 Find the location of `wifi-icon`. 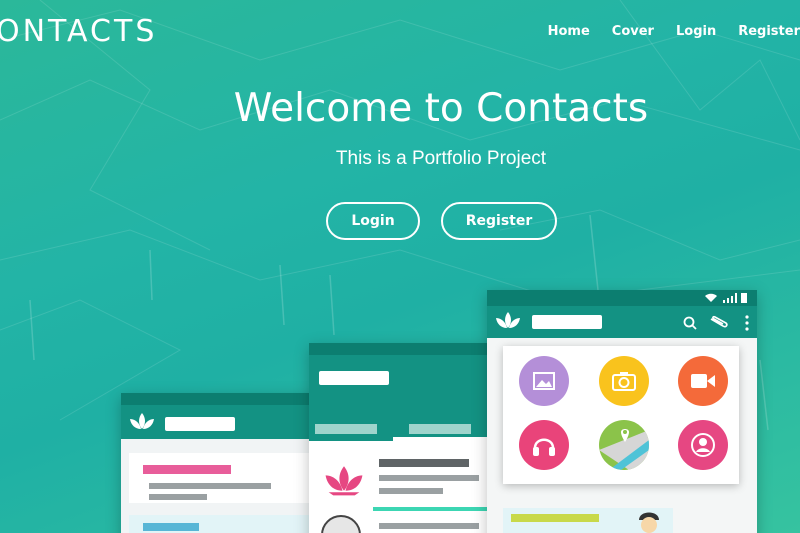

wifi-icon is located at coordinates (711, 297).